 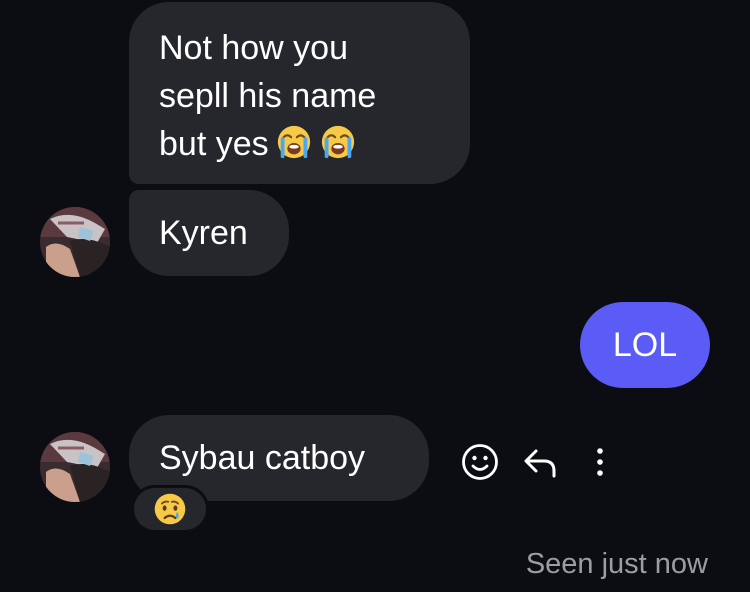 I want to click on message-text: sepll his name, so click(x=268, y=96).